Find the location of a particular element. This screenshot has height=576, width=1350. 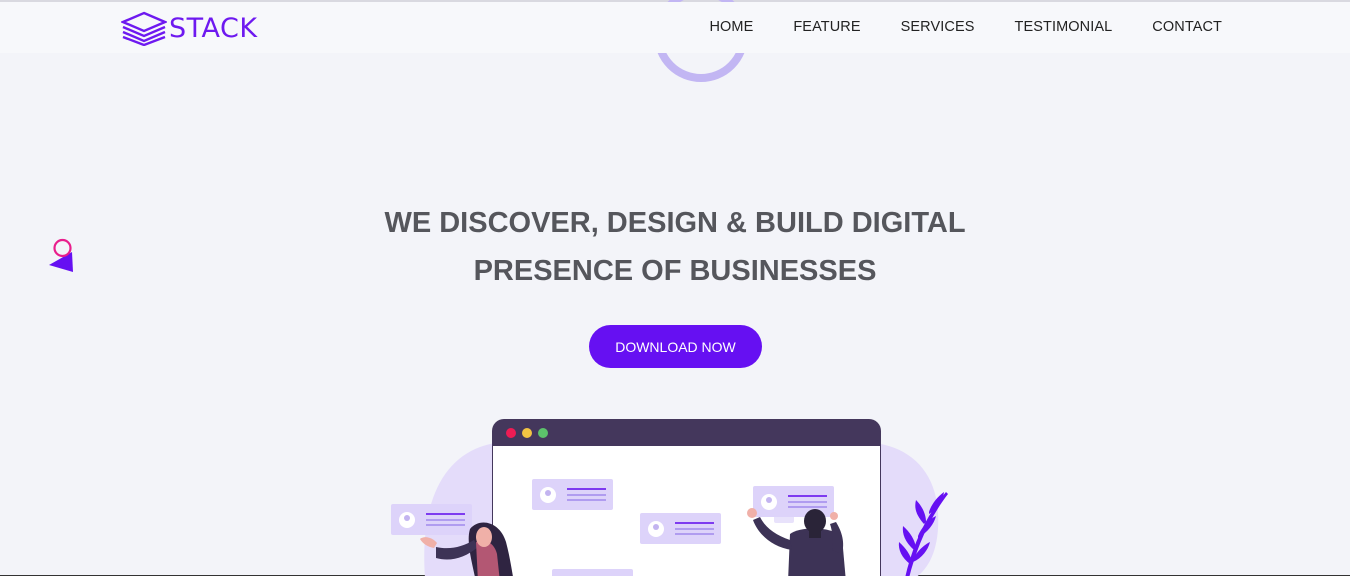

nav-item-feature: FEATURE is located at coordinates (806, 27).